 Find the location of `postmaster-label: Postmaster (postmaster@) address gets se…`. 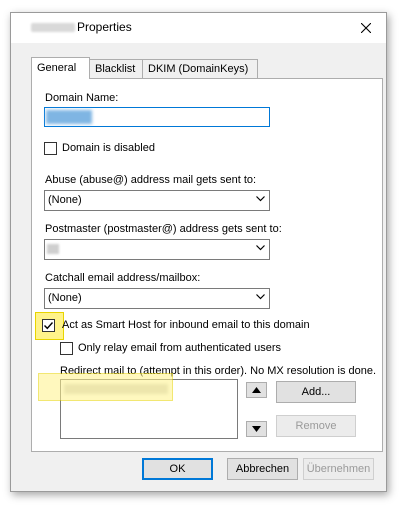

postmaster-label: Postmaster (postmaster@) address gets se… is located at coordinates (163, 229).